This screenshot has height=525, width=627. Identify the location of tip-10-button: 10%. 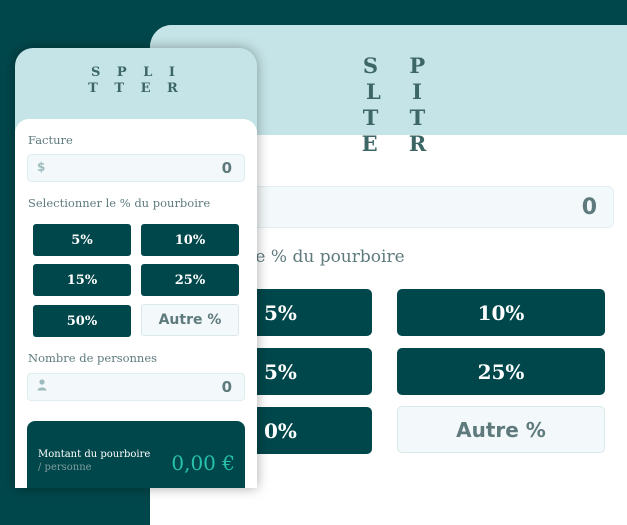
(190, 240).